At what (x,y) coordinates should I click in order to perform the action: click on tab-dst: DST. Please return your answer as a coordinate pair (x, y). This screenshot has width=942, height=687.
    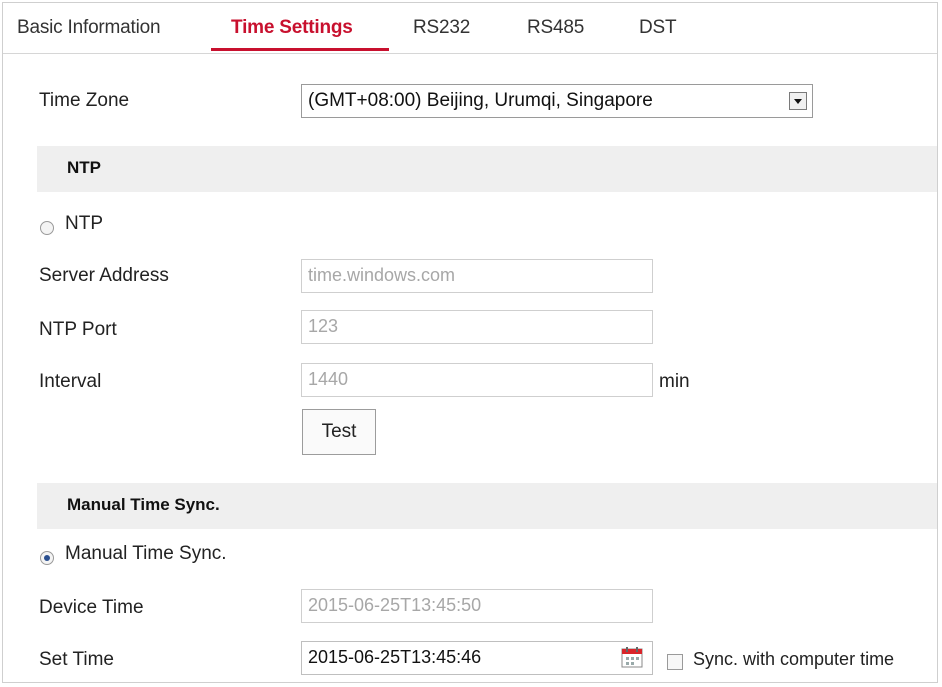
    Looking at the image, I should click on (658, 28).